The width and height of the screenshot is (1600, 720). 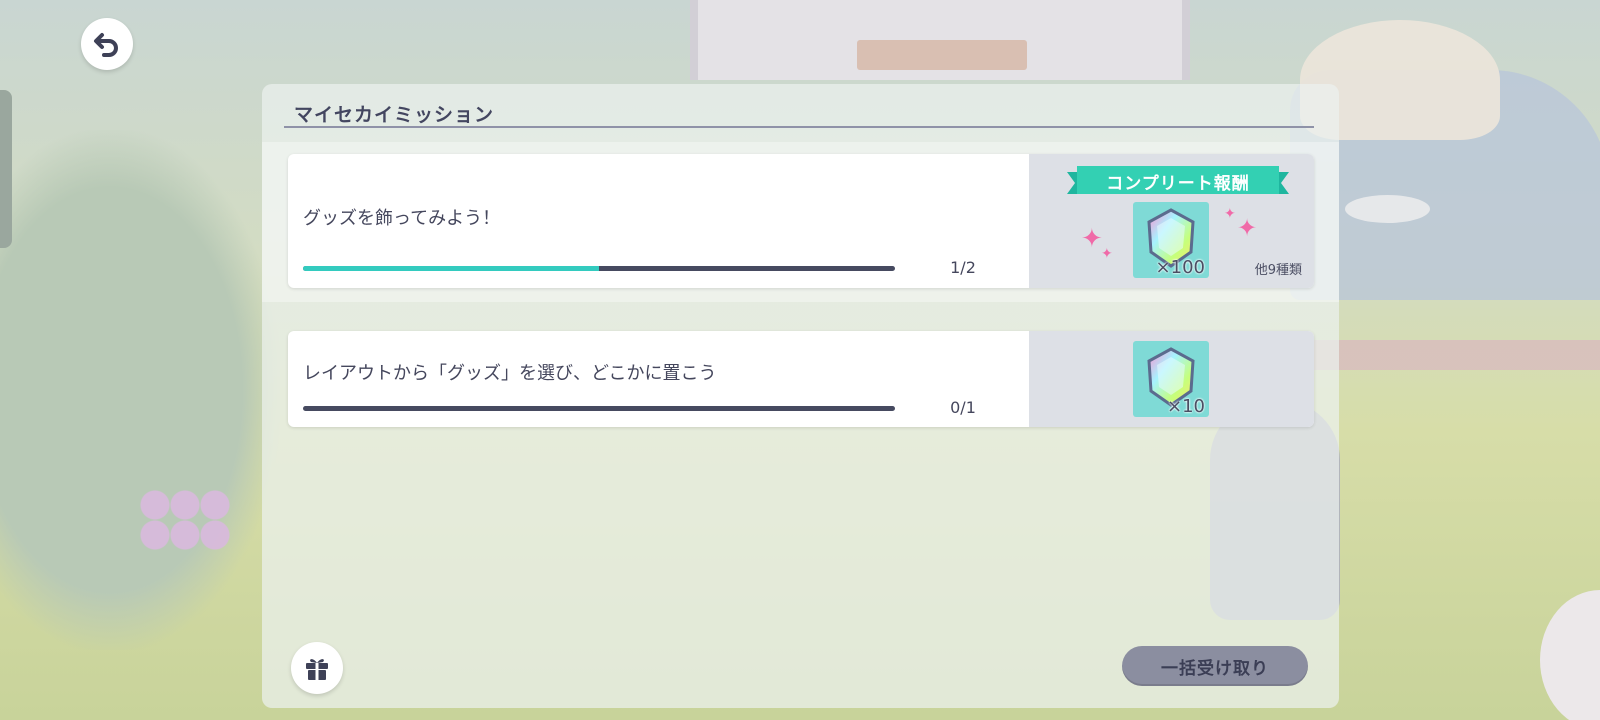 What do you see at coordinates (140, 390) in the screenshot?
I see `background-bush` at bounding box center [140, 390].